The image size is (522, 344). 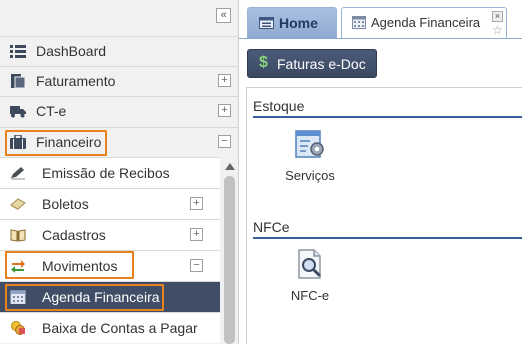 I want to click on calendar-icon, so click(x=359, y=24).